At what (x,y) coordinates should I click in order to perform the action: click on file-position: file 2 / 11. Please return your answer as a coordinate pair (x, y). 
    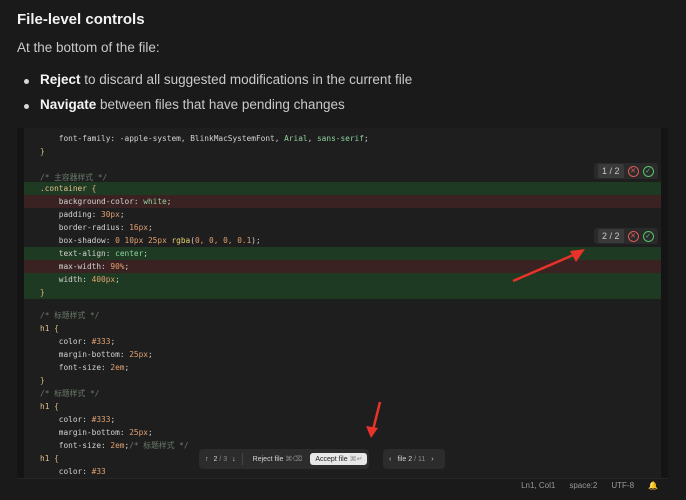
    Looking at the image, I should click on (411, 459).